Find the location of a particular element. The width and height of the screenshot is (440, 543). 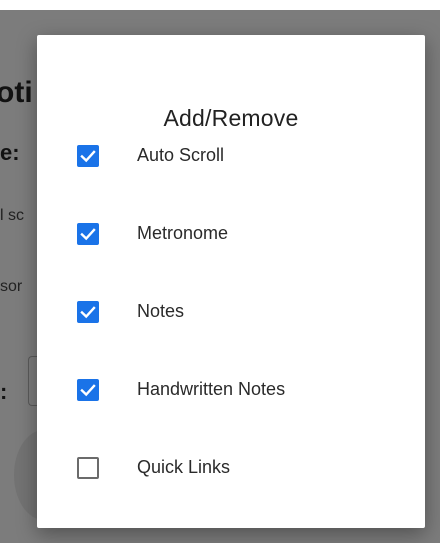

option-auto-scroll: Auto Scroll is located at coordinates (231, 156).